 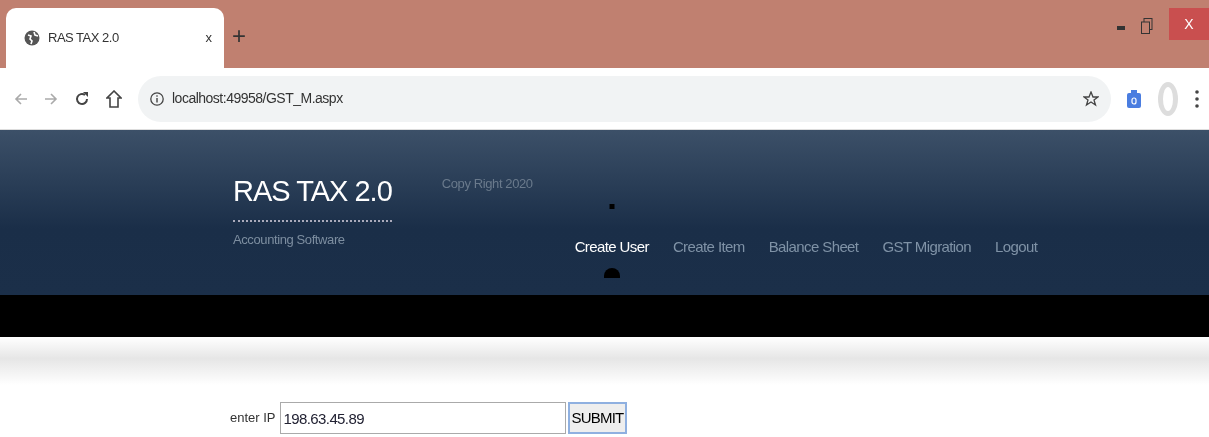 I want to click on camera-icon, so click(x=1134, y=98).